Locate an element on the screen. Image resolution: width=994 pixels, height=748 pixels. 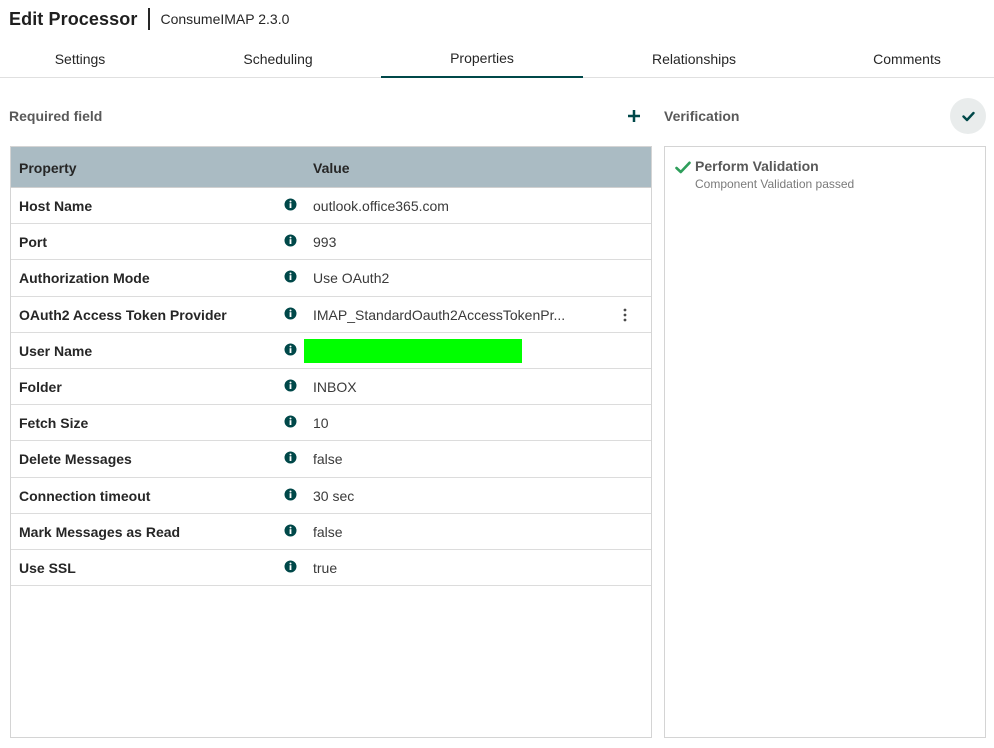
tab-relationships: Relationships is located at coordinates (694, 59).